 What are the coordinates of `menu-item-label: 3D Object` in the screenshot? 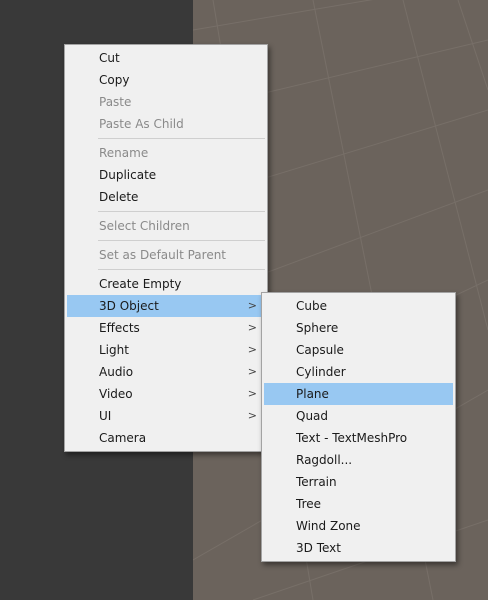 It's located at (129, 306).